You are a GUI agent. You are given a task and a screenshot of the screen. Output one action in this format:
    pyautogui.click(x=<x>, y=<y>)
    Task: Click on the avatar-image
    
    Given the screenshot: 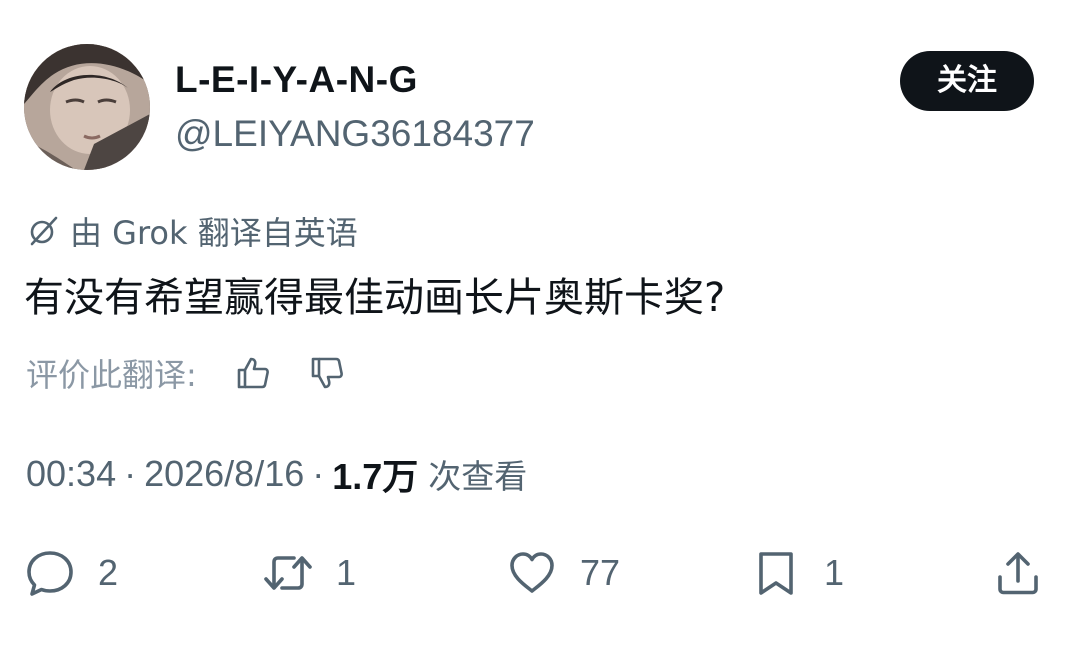 What is the action you would take?
    pyautogui.click(x=87, y=107)
    